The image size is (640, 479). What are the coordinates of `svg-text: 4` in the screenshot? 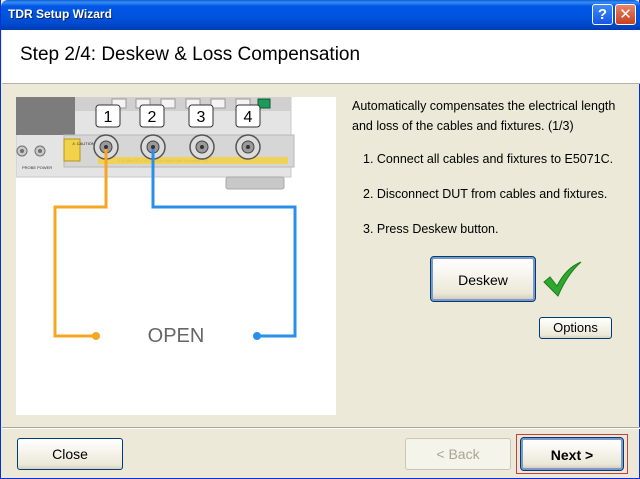 It's located at (248, 117).